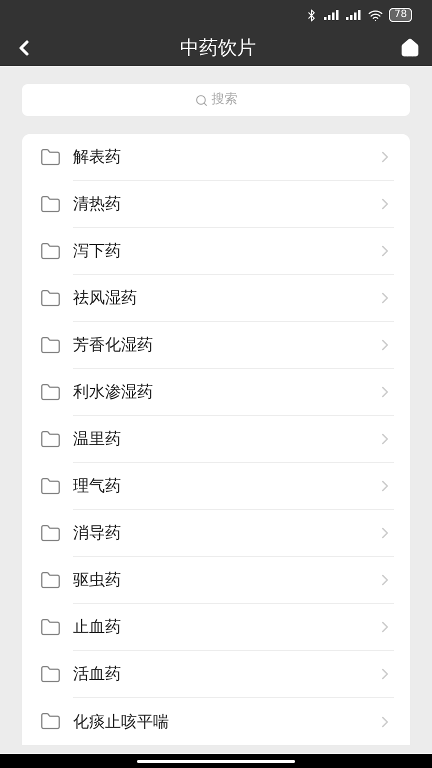 This screenshot has height=768, width=432. Describe the element at coordinates (97, 533) in the screenshot. I see `category-label: 消导药` at that location.